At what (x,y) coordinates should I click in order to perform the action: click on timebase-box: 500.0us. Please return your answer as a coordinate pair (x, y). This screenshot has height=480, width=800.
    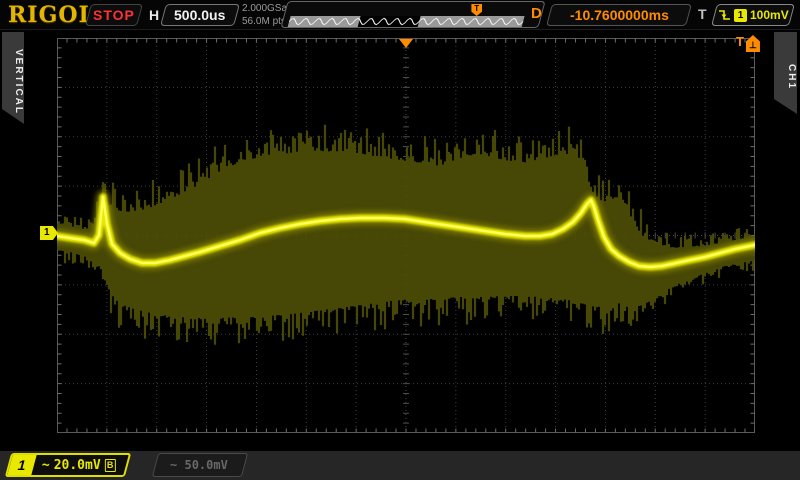
    Looking at the image, I should click on (200, 15).